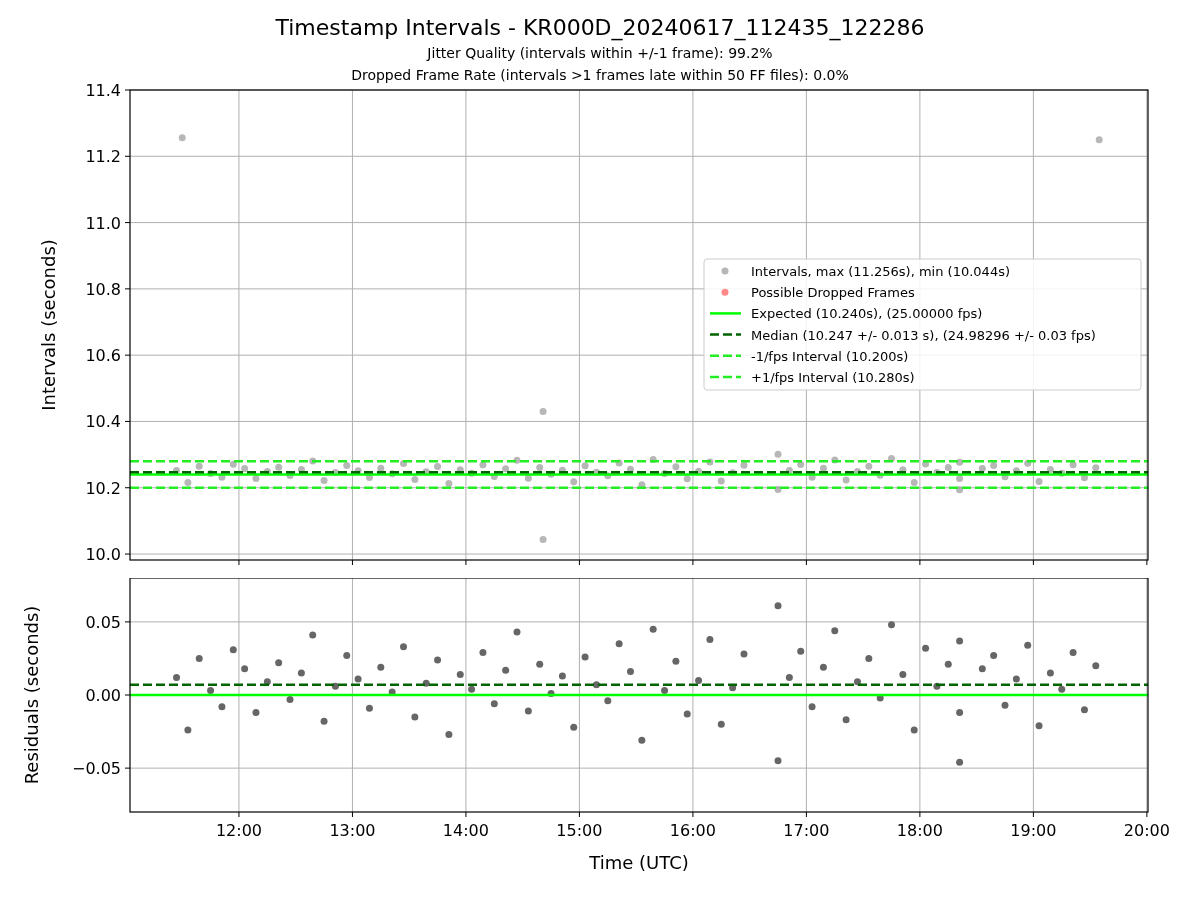  Describe the element at coordinates (725, 292) in the screenshot. I see `legend-marker-icon` at that location.